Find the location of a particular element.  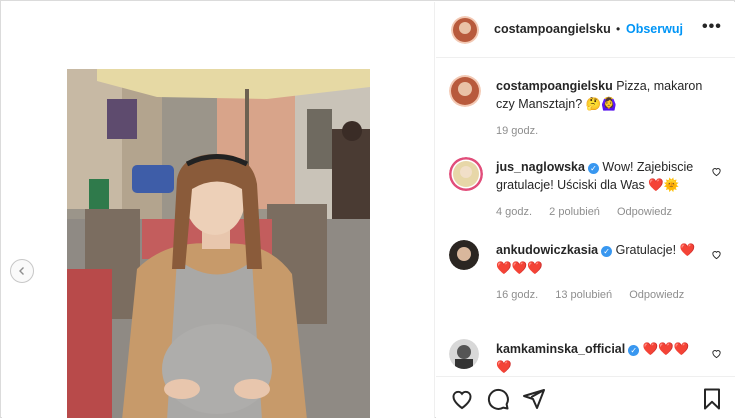

comment-username: ankudowiczkasia is located at coordinates (547, 250).